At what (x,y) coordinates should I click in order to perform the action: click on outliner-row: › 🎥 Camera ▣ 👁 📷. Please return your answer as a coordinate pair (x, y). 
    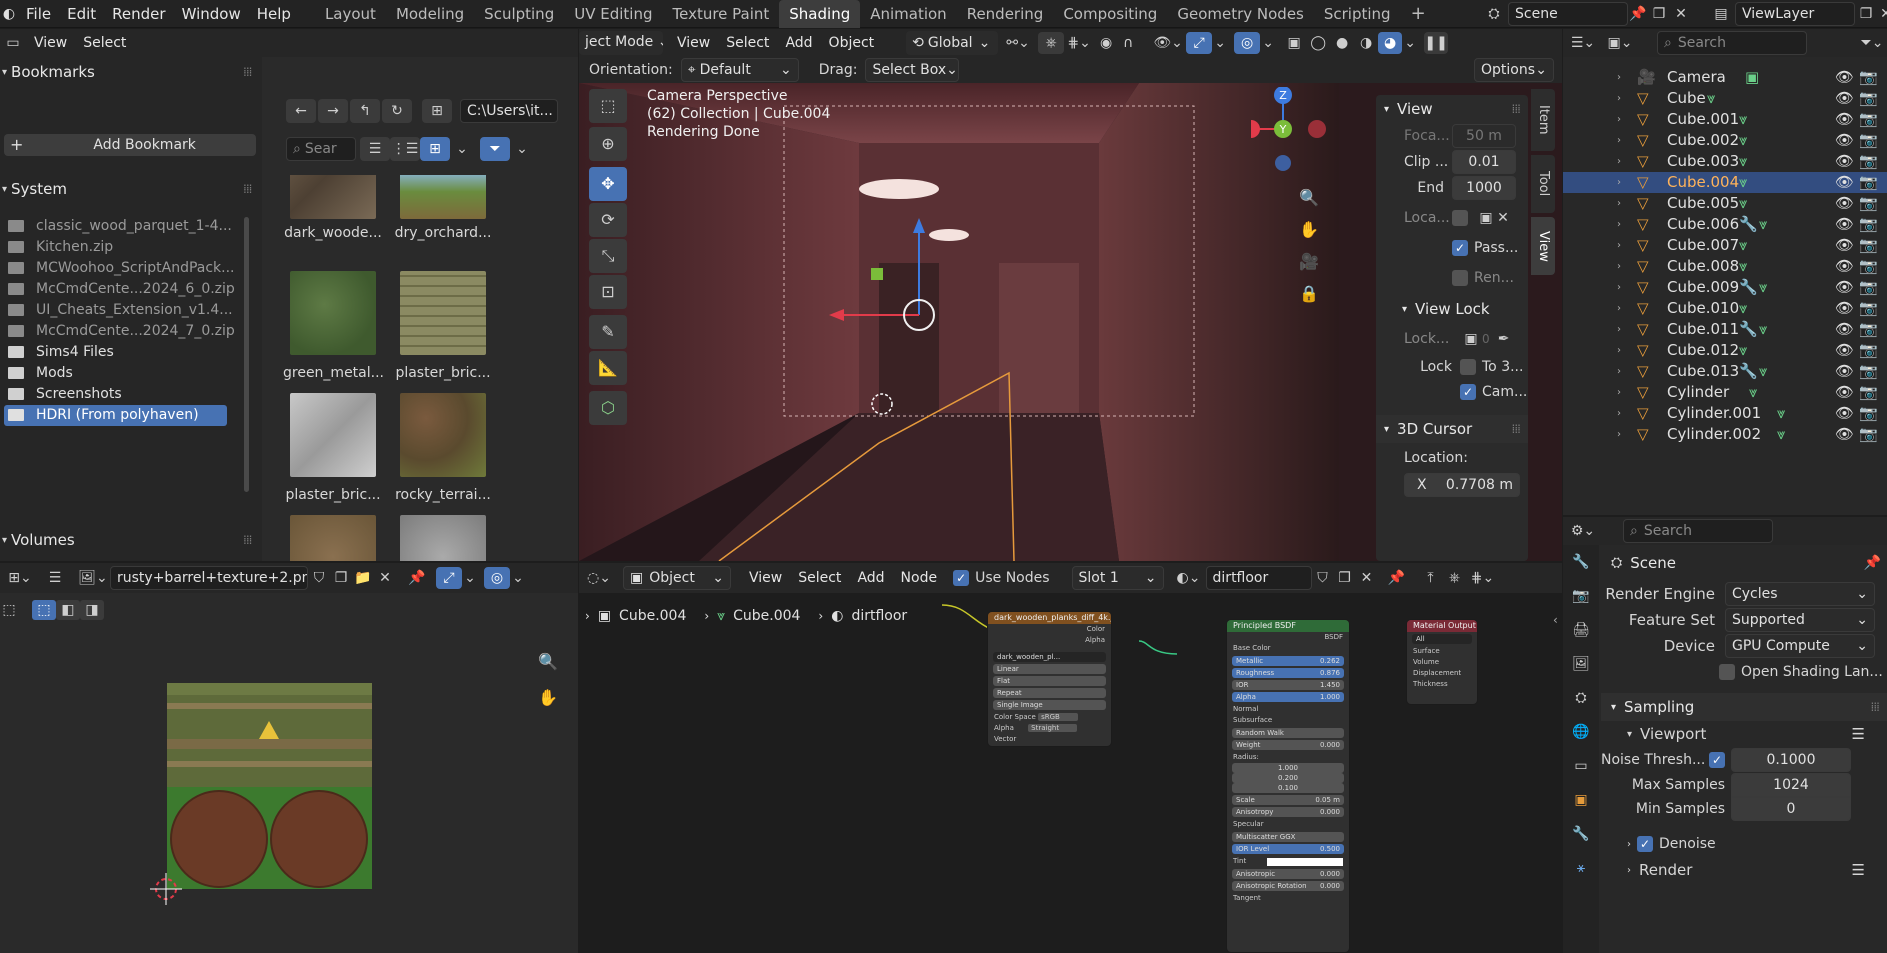
    Looking at the image, I should click on (1725, 77).